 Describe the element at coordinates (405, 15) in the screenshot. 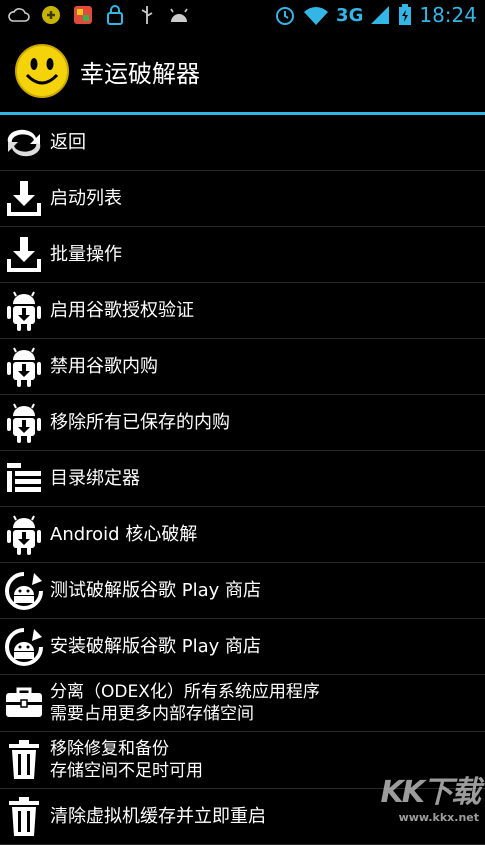

I see `battery-icon` at that location.